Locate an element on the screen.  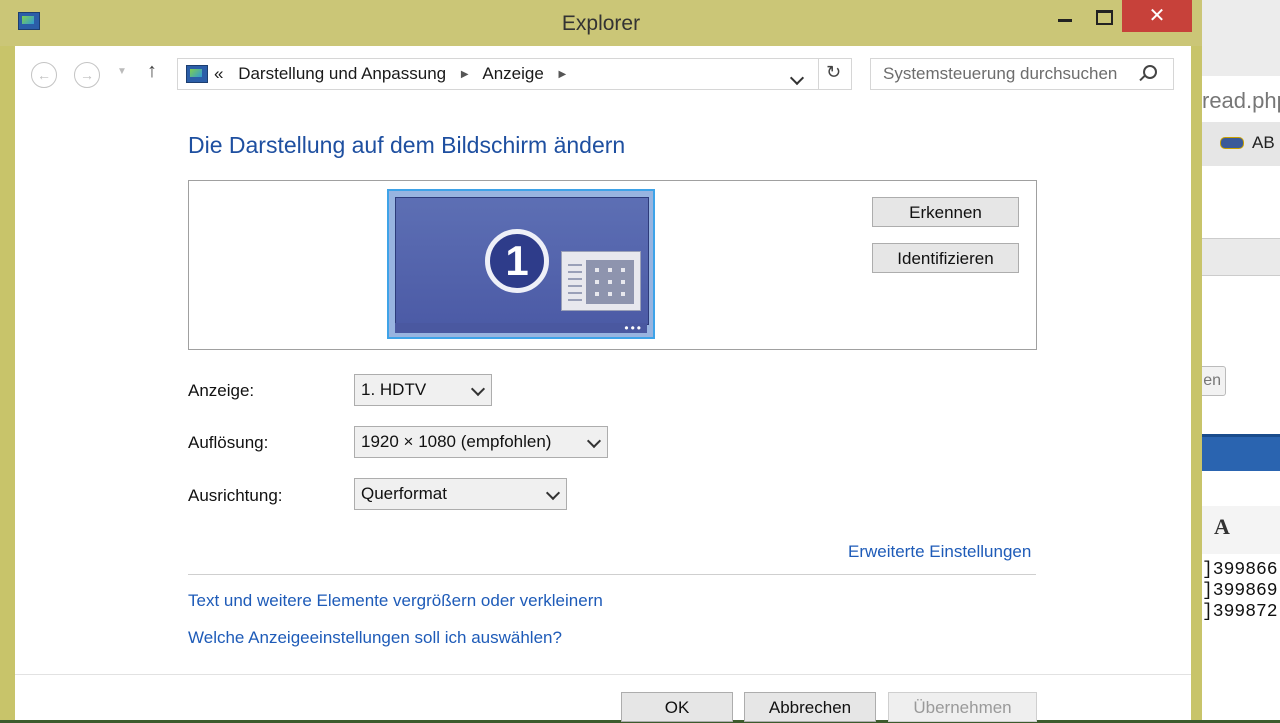
background-number: ]399872 is located at coordinates (1240, 612).